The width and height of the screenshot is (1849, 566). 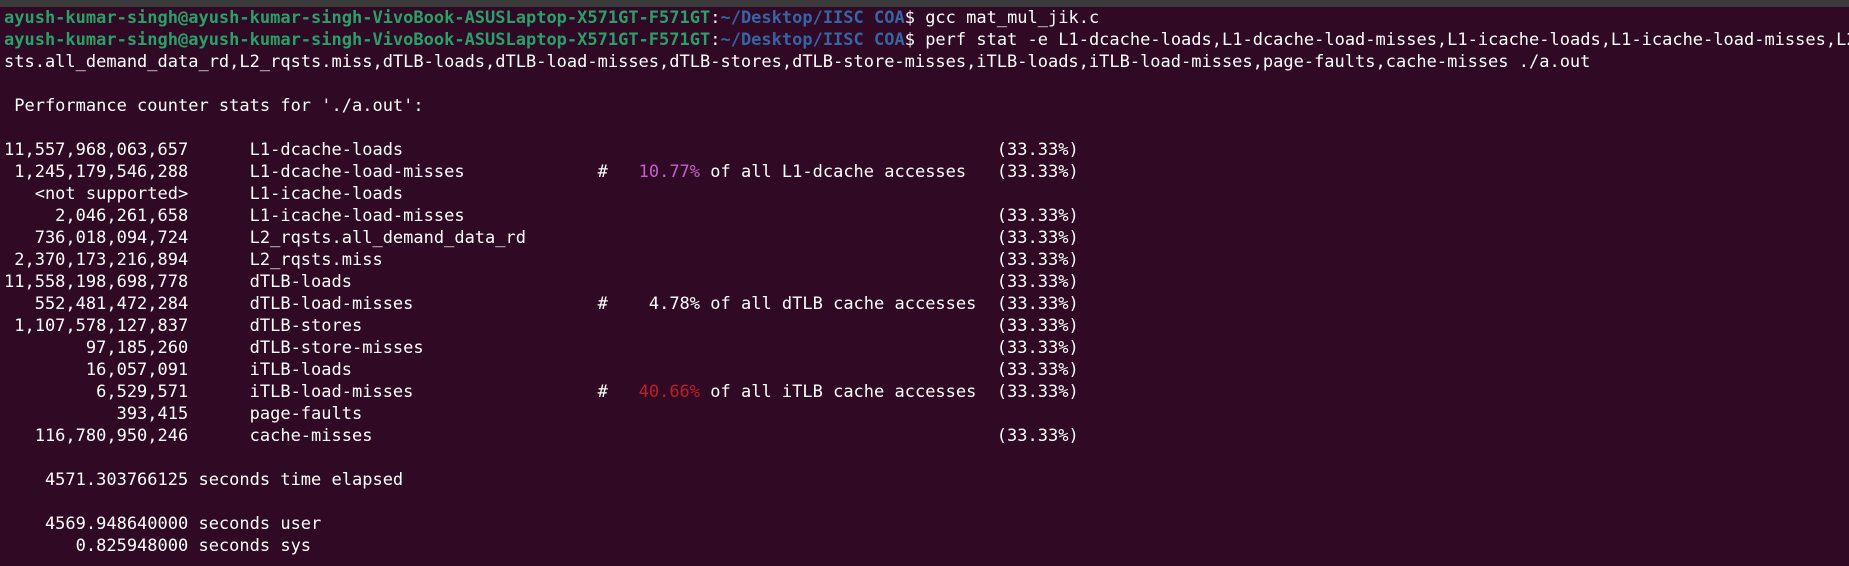 I want to click on miss-percentage: 4.78%, so click(x=669, y=304).